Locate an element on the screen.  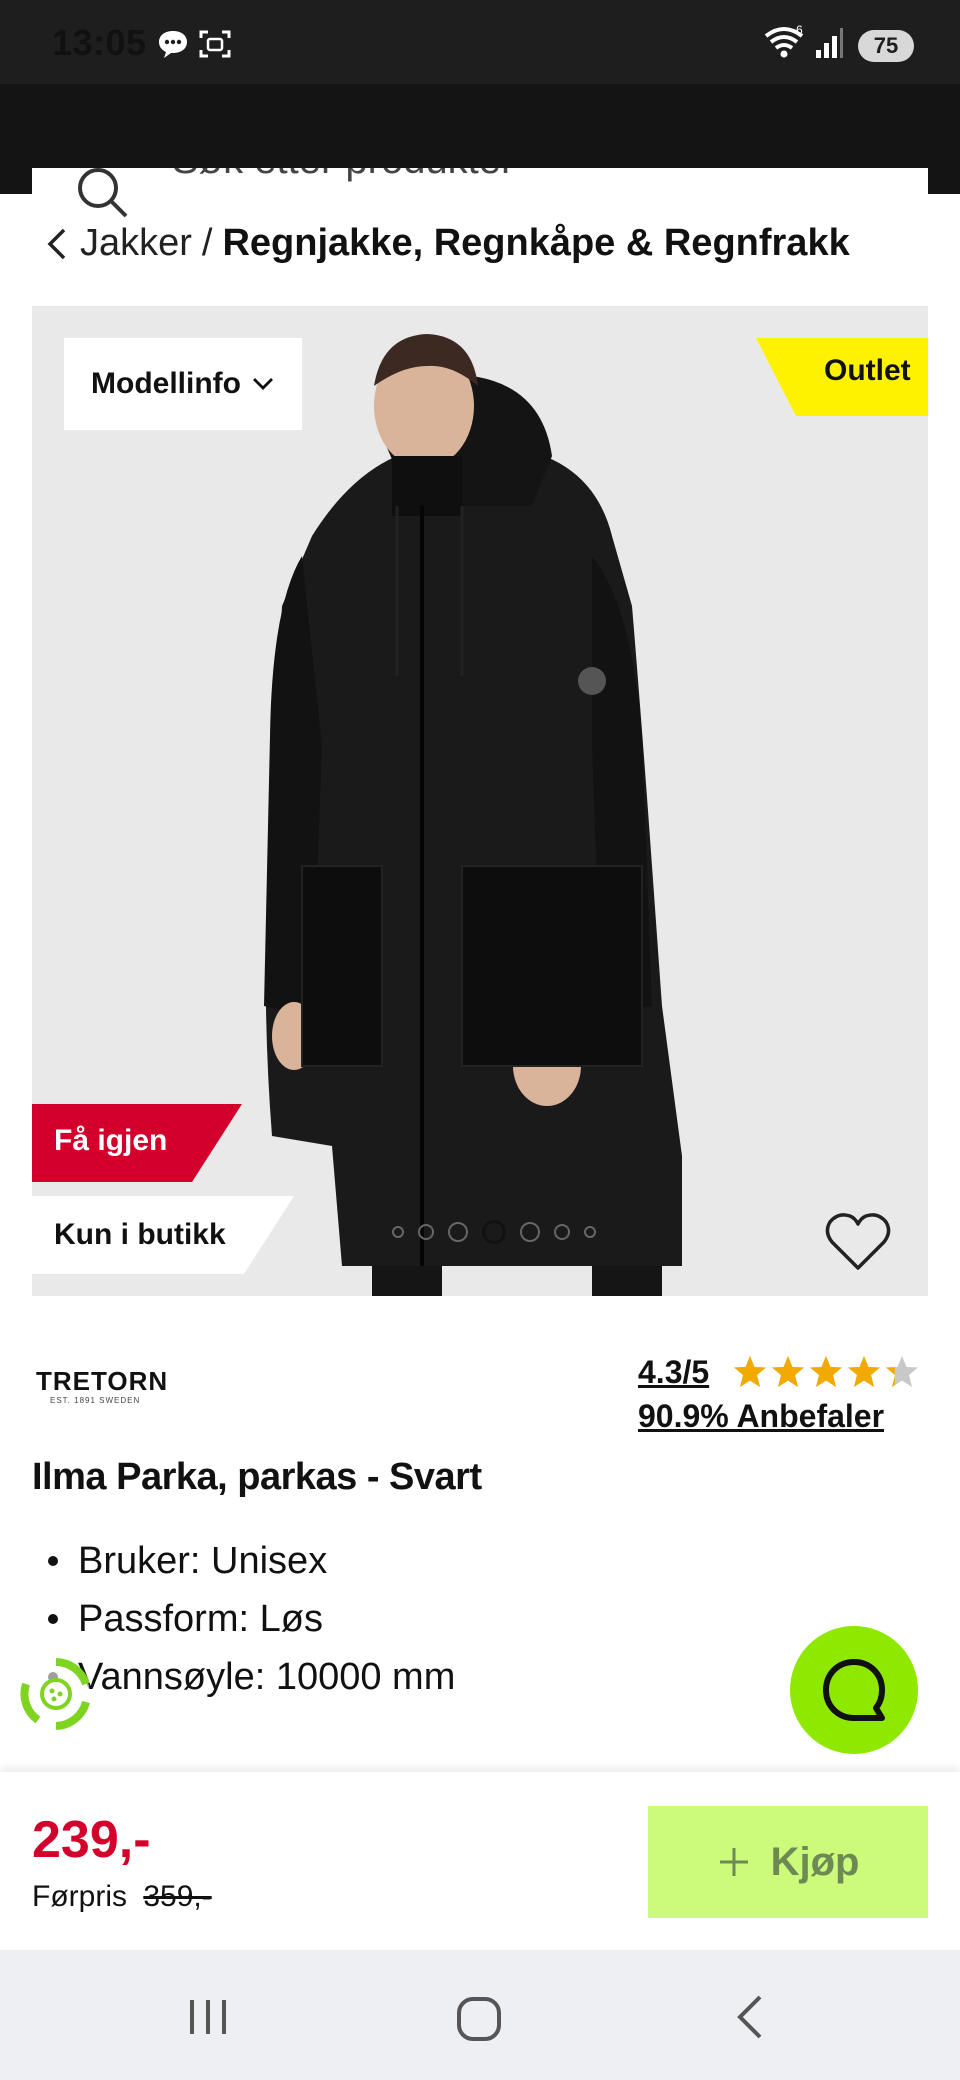
product-title: Ilma Parka, parkas - Svart is located at coordinates (257, 1477).